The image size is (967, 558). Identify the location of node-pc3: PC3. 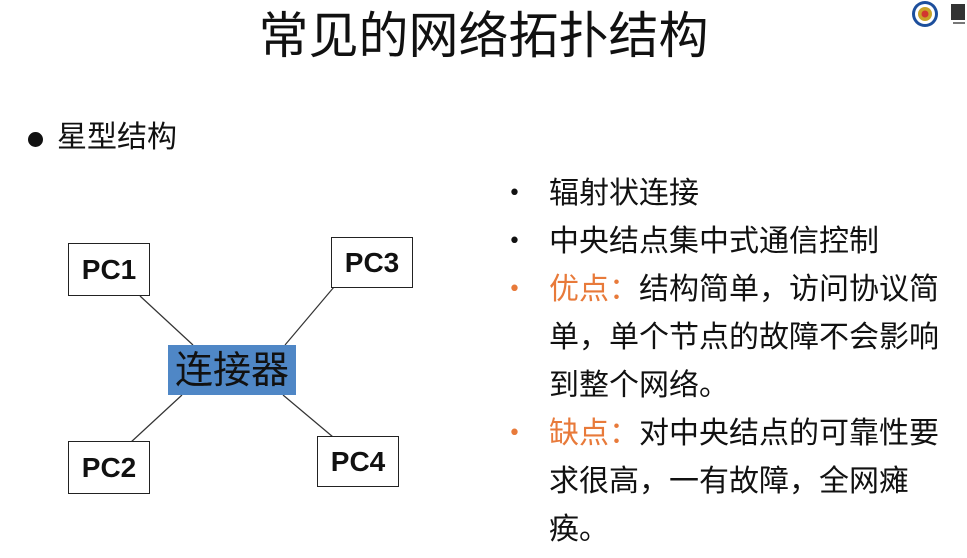
(372, 262).